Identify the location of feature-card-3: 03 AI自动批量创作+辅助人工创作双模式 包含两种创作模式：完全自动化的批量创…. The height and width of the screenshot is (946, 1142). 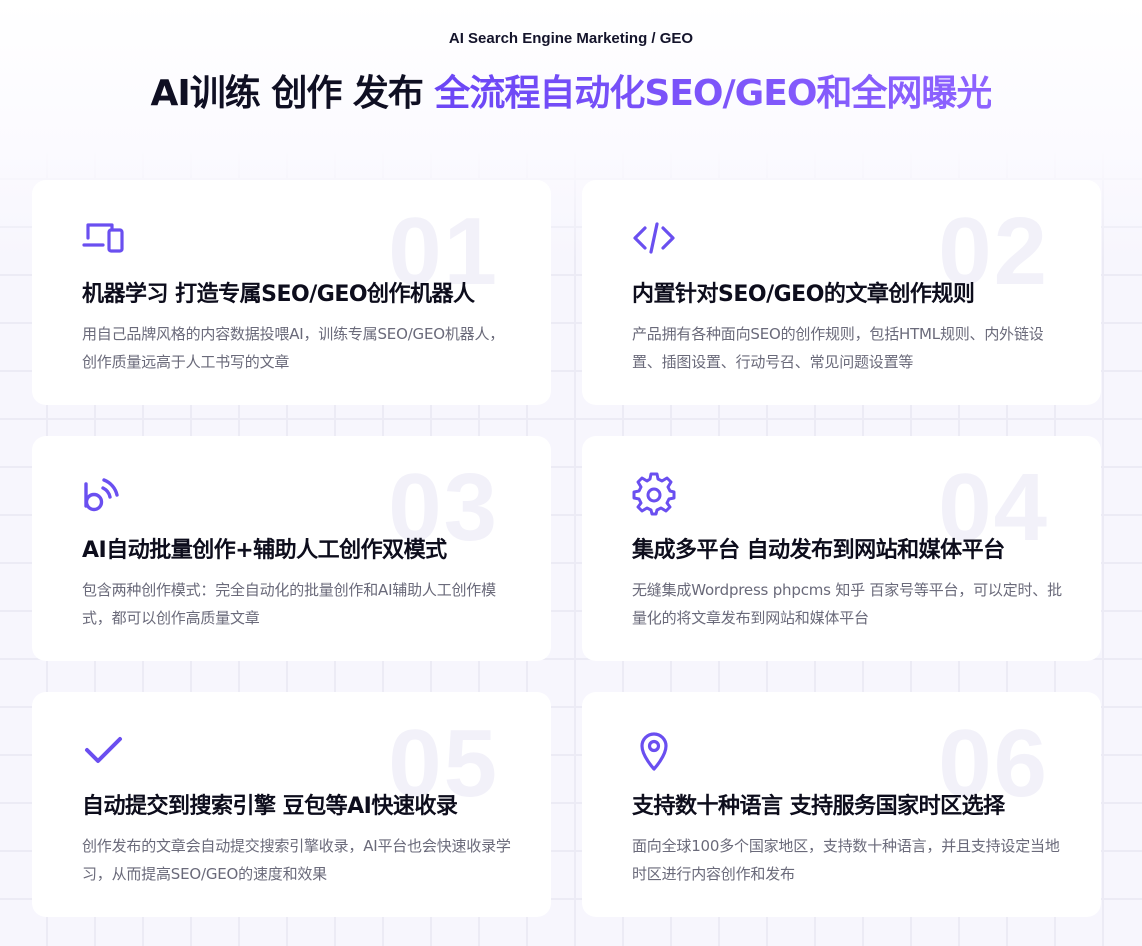
(291, 548).